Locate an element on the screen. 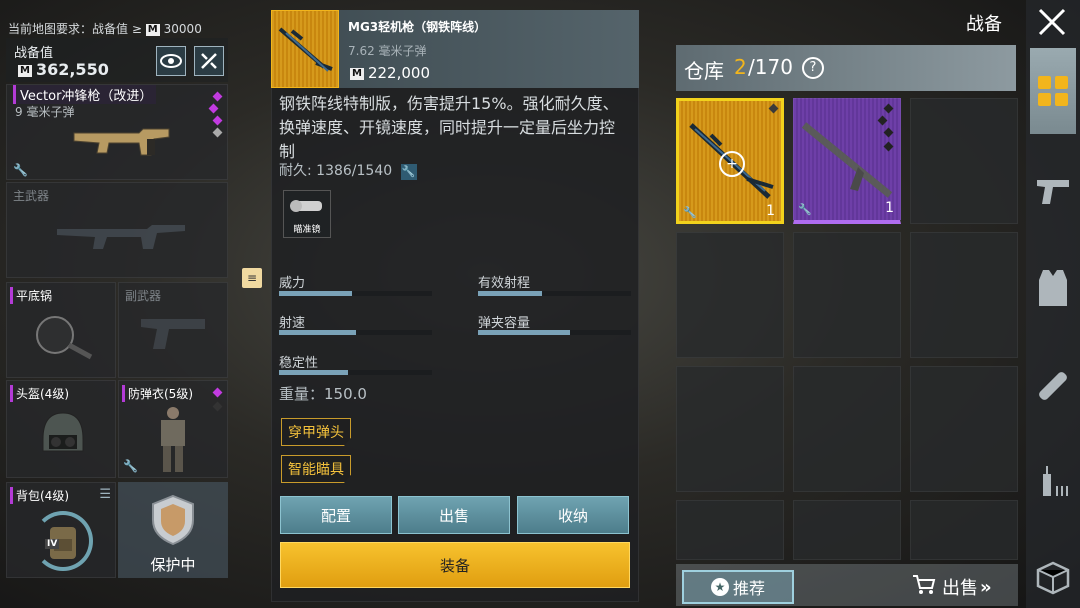 The height and width of the screenshot is (608, 1080). helmet-icon is located at coordinates (63, 439).